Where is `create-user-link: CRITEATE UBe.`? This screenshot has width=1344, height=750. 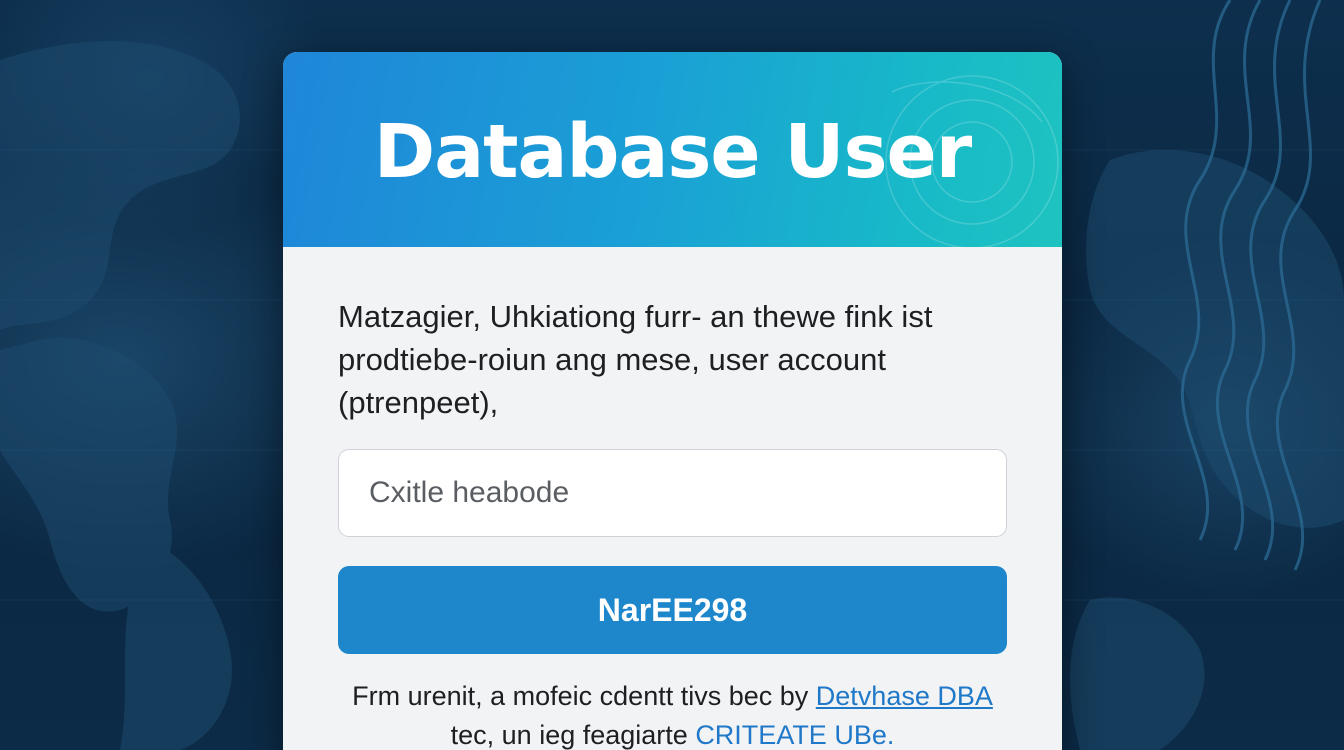 create-user-link: CRITEATE UBe. is located at coordinates (794, 735).